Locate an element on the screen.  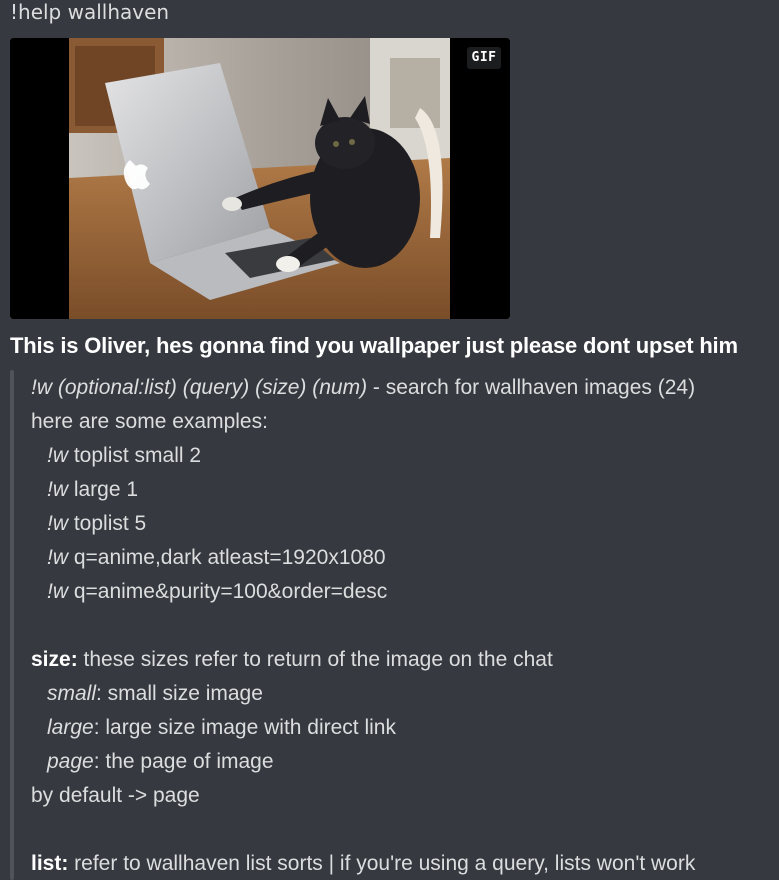
example-text: q=anime,dark atleast=1920x1080 is located at coordinates (227, 557).